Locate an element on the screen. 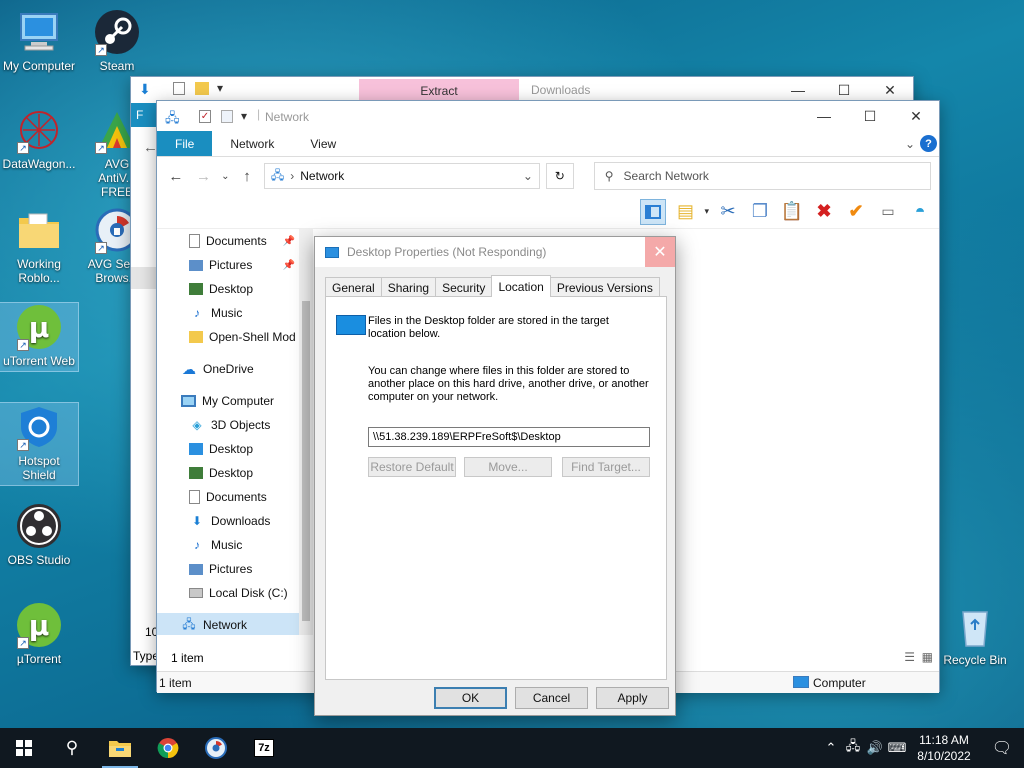 The width and height of the screenshot is (1024, 768). minimize-button: — is located at coordinates (824, 116).